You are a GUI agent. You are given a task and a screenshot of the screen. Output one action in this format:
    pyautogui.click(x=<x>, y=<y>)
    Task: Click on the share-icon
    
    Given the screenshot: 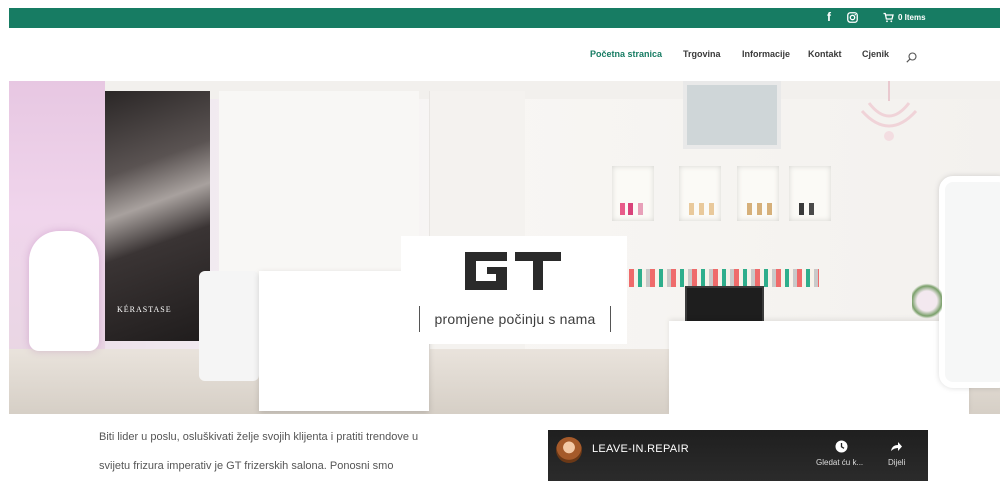 What is the action you would take?
    pyautogui.click(x=896, y=446)
    